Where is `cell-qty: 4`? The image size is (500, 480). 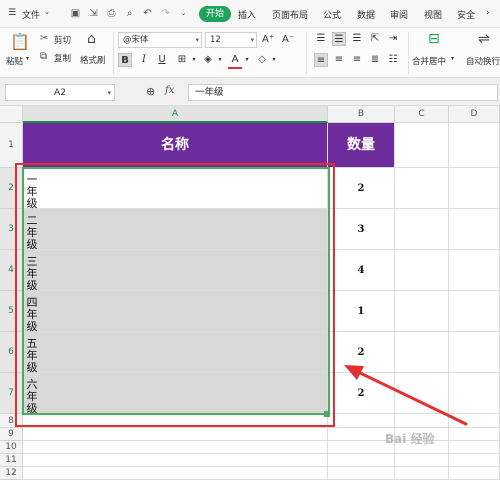
cell-qty: 4 is located at coordinates (361, 270).